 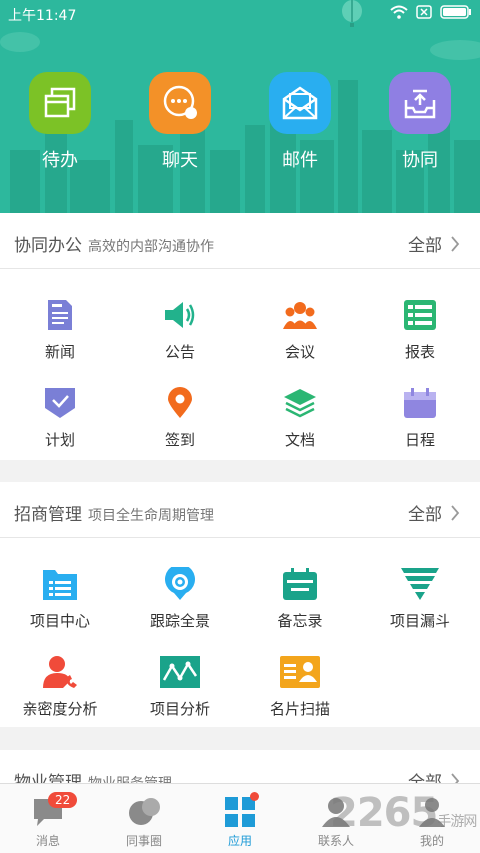 I want to click on app-card-scan: 名片扫描, so click(x=300, y=682).